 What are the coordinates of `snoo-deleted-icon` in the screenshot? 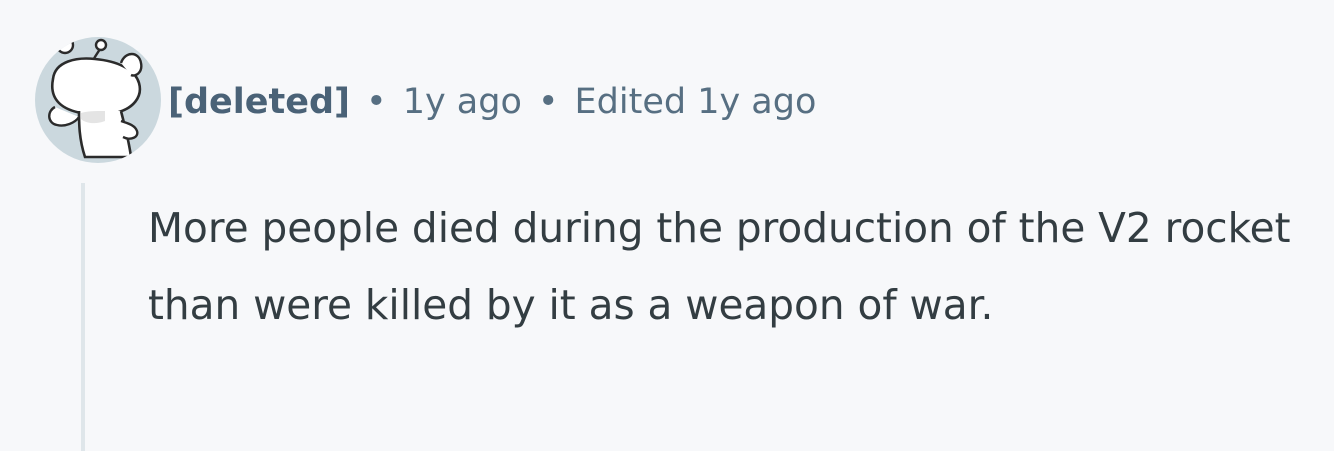 It's located at (95, 98).